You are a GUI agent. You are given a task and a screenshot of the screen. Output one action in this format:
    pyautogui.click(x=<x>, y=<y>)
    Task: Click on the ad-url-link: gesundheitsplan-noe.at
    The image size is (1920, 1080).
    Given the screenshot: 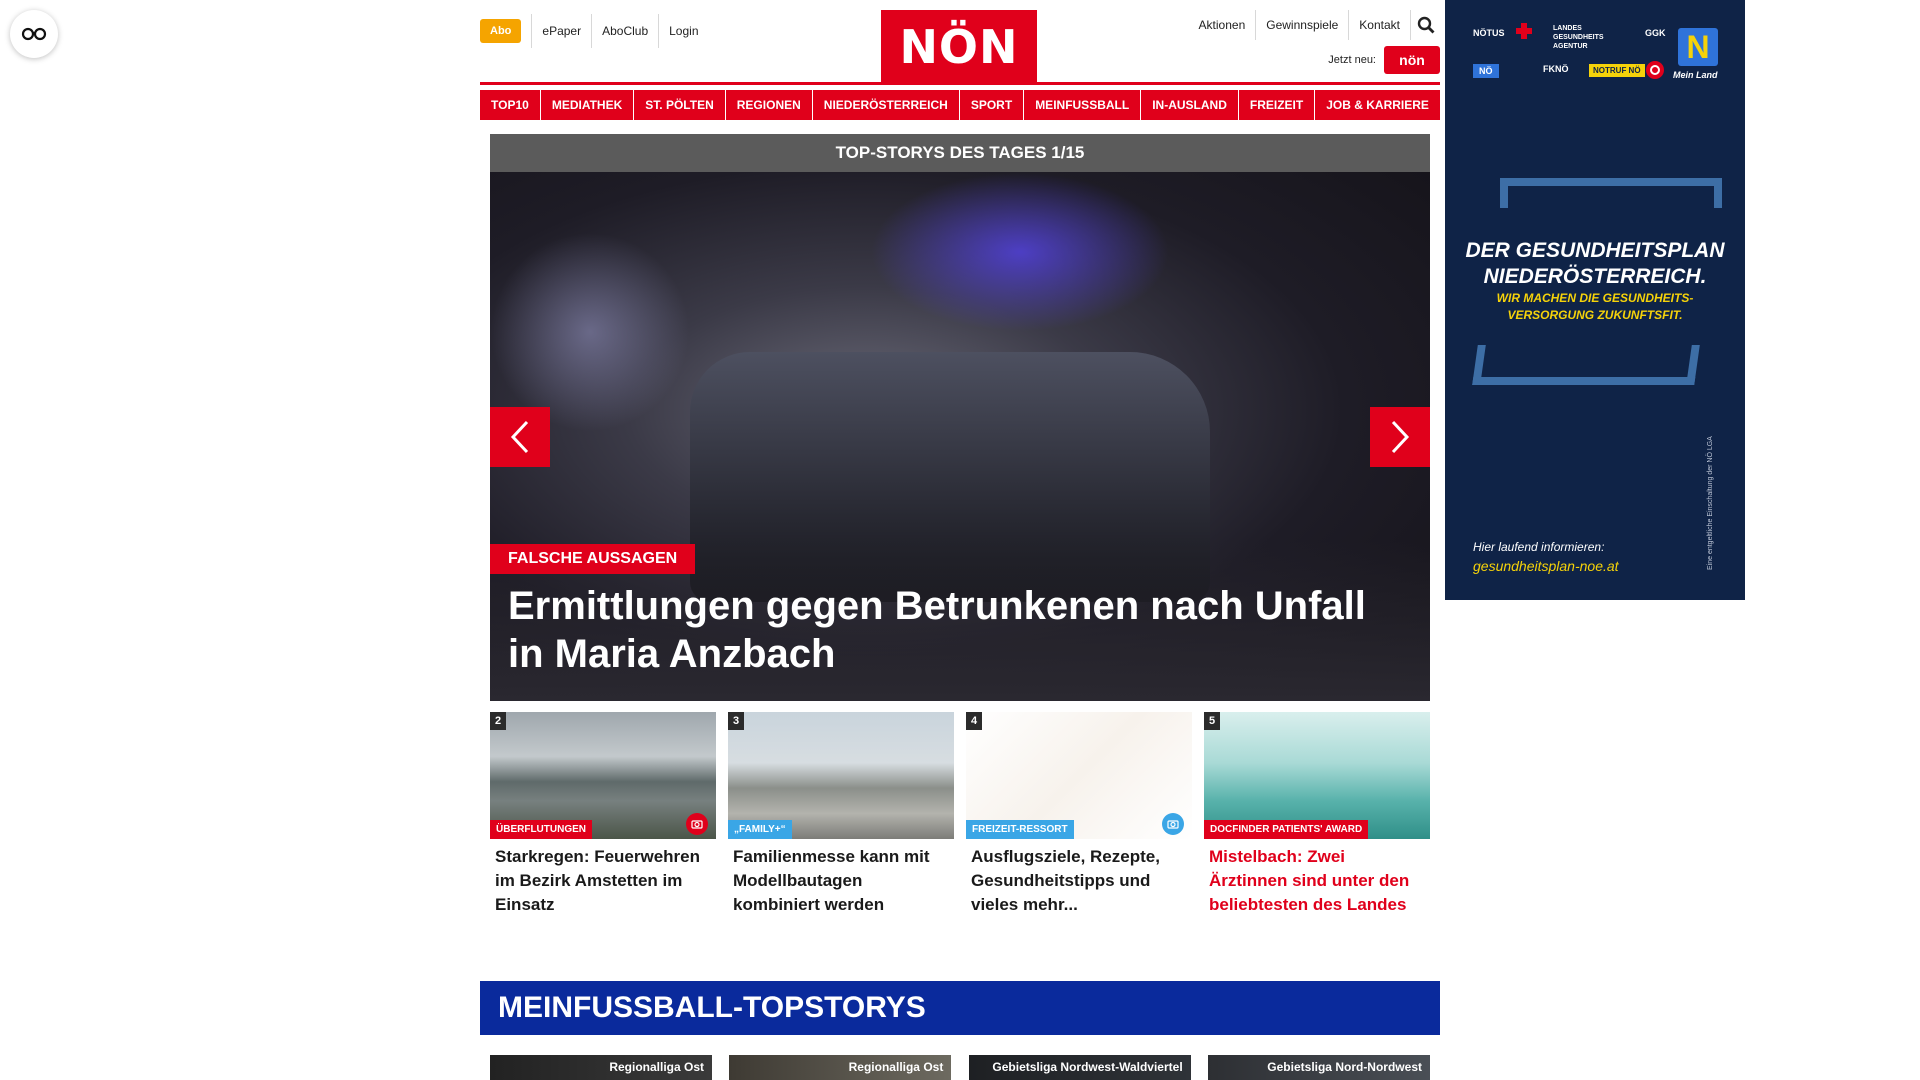 What is the action you would take?
    pyautogui.click(x=1546, y=566)
    